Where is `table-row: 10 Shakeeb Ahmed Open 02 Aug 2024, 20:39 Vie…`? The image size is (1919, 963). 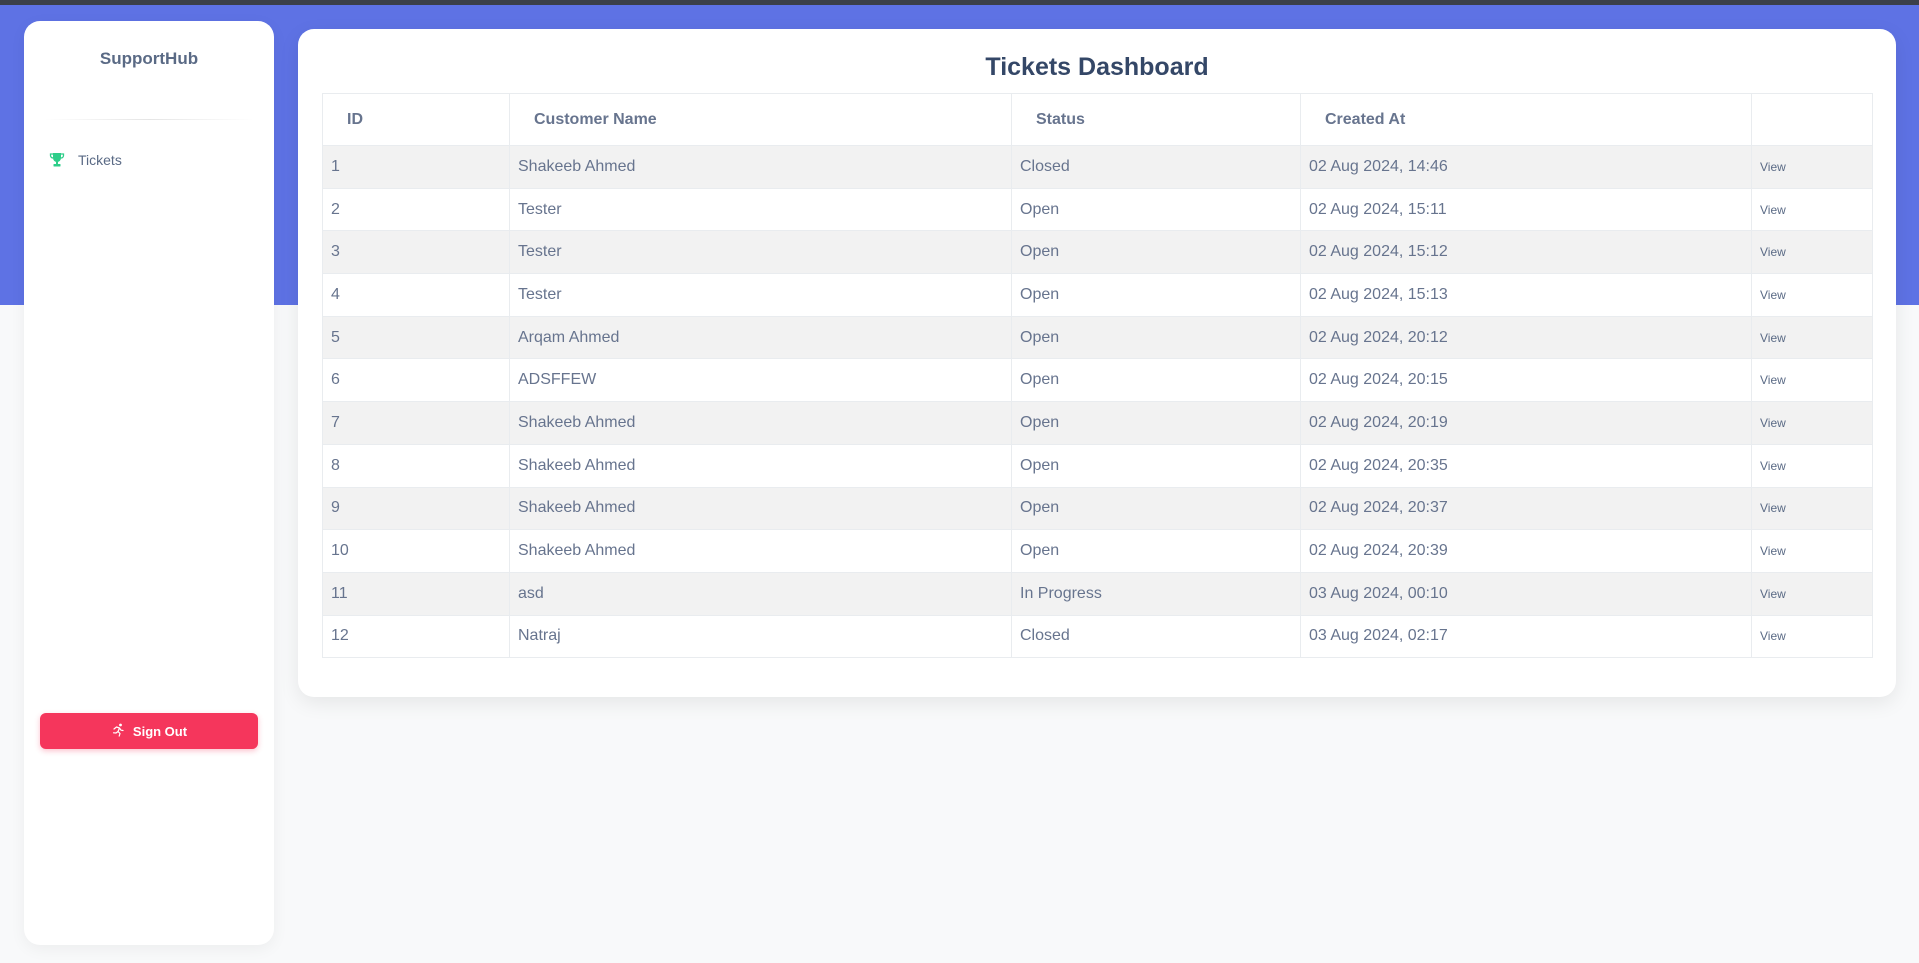 table-row: 10 Shakeeb Ahmed Open 02 Aug 2024, 20:39 Vie… is located at coordinates (1097, 551).